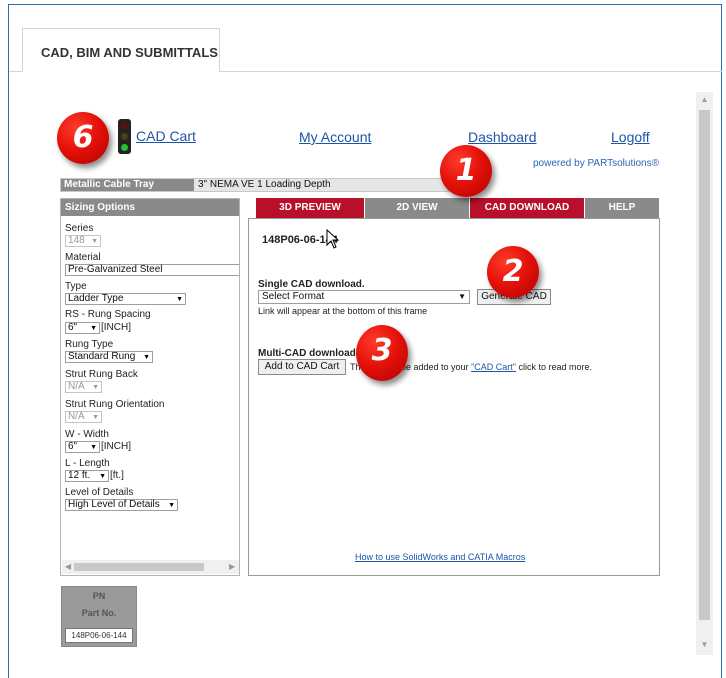 This screenshot has height=678, width=726. What do you see at coordinates (124, 136) in the screenshot?
I see `traffic-light-icon` at bounding box center [124, 136].